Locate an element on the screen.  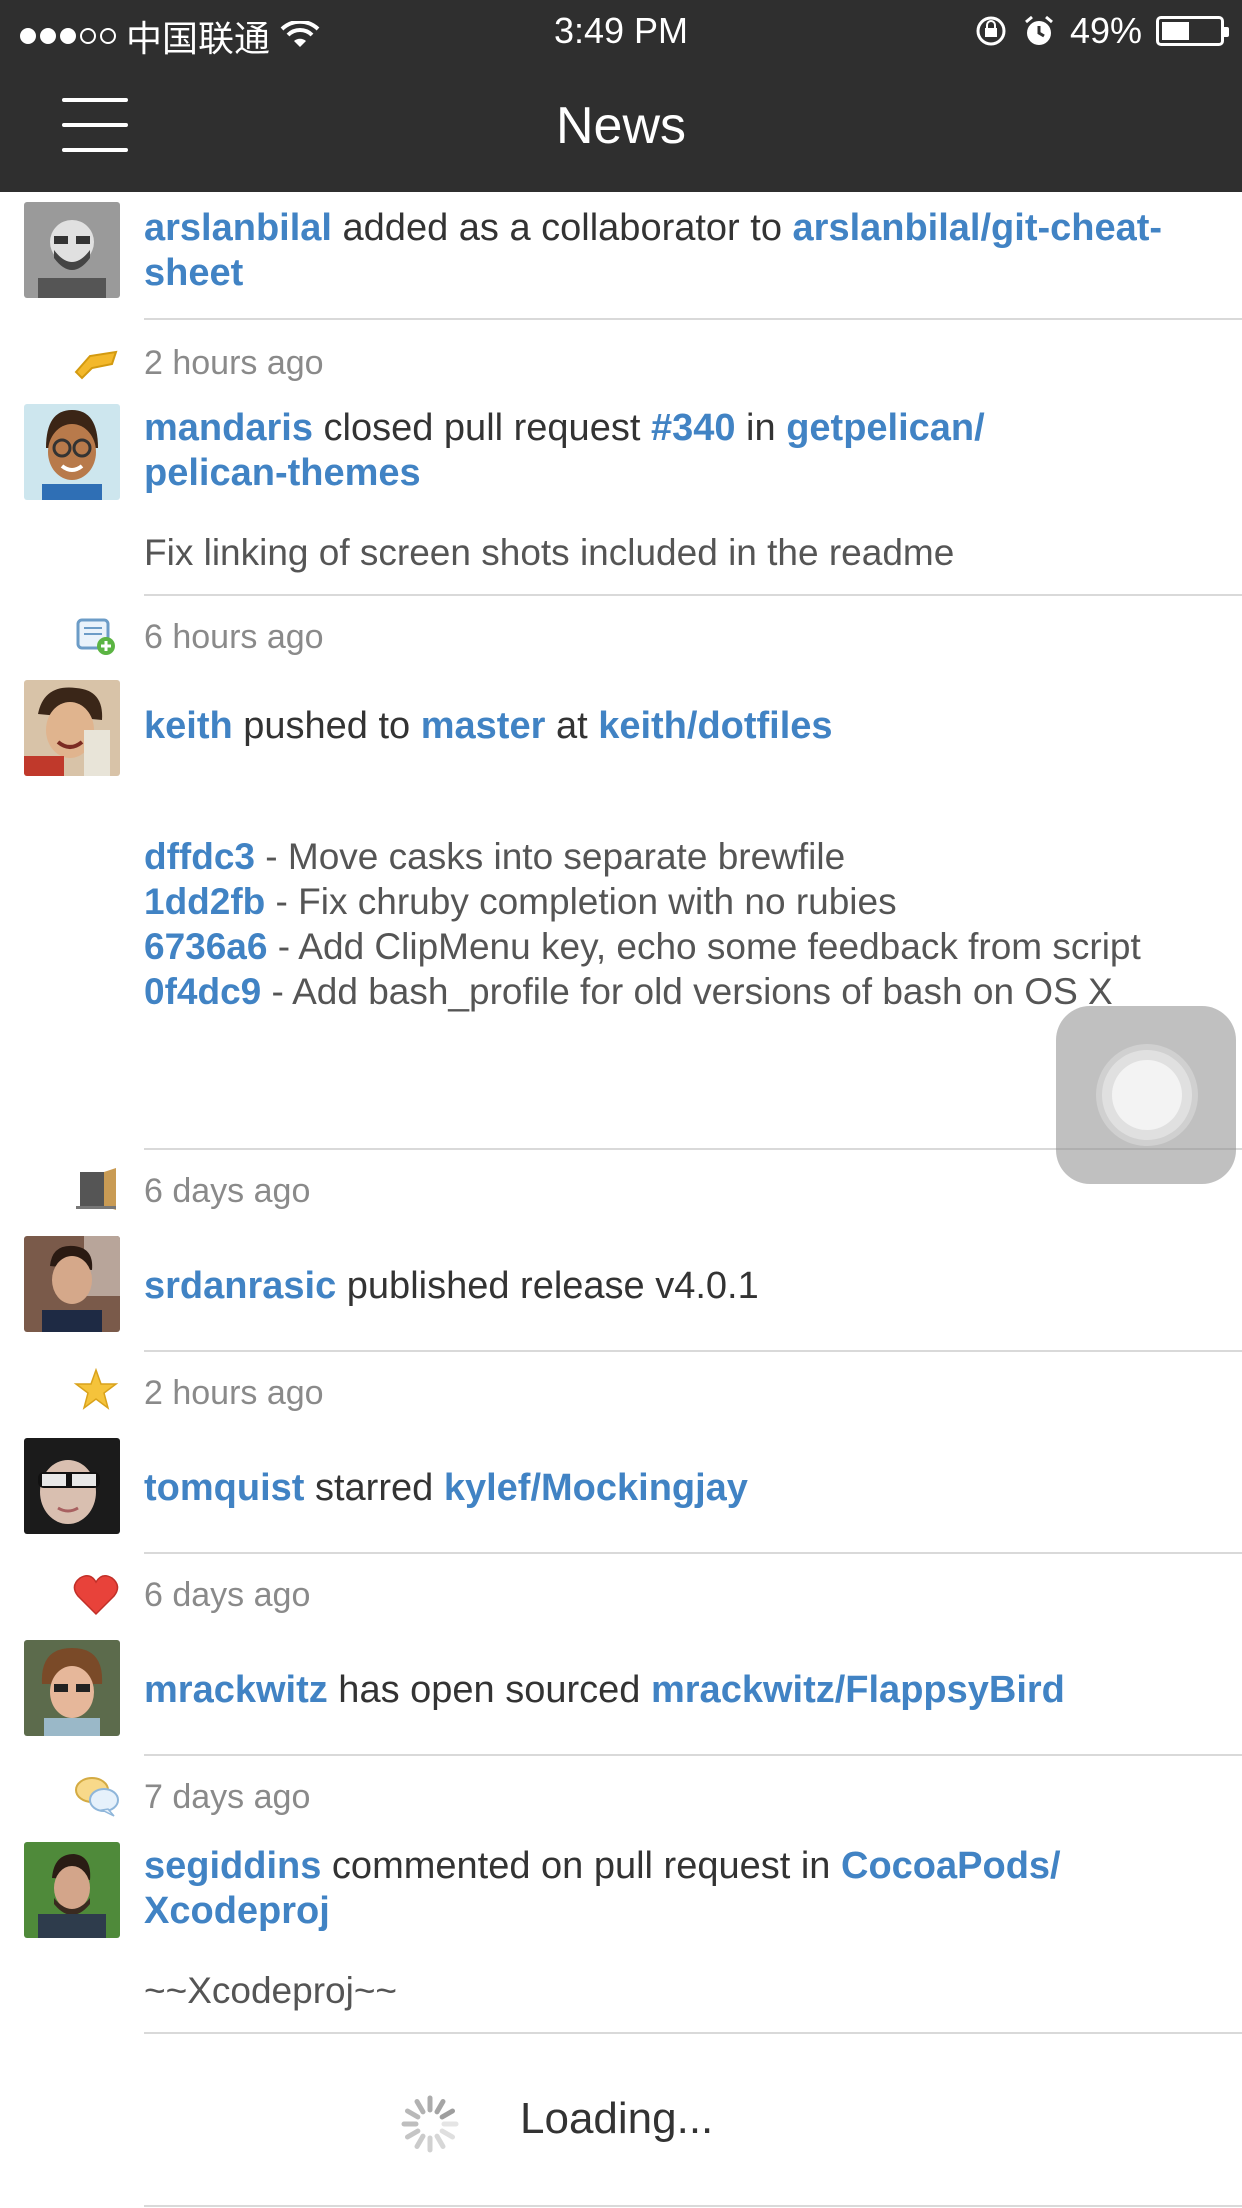
commit-message: - Fix chruby completion with no rubies is located at coordinates (581, 901).